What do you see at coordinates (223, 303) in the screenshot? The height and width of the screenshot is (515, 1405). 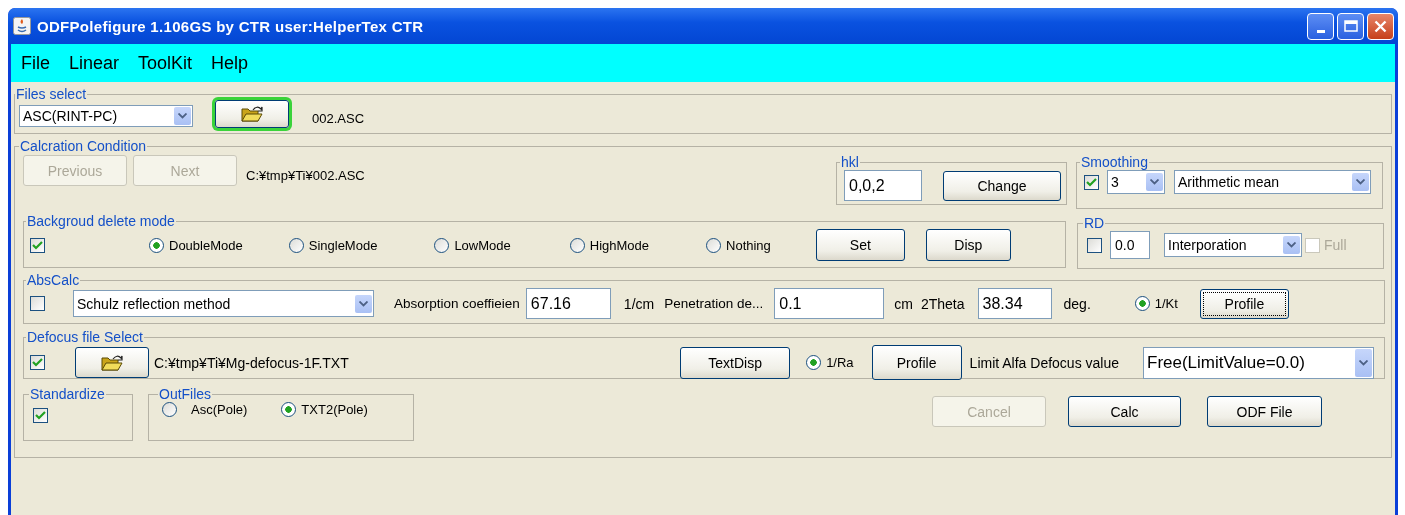 I see `dropdown: Schulz reflection method` at bounding box center [223, 303].